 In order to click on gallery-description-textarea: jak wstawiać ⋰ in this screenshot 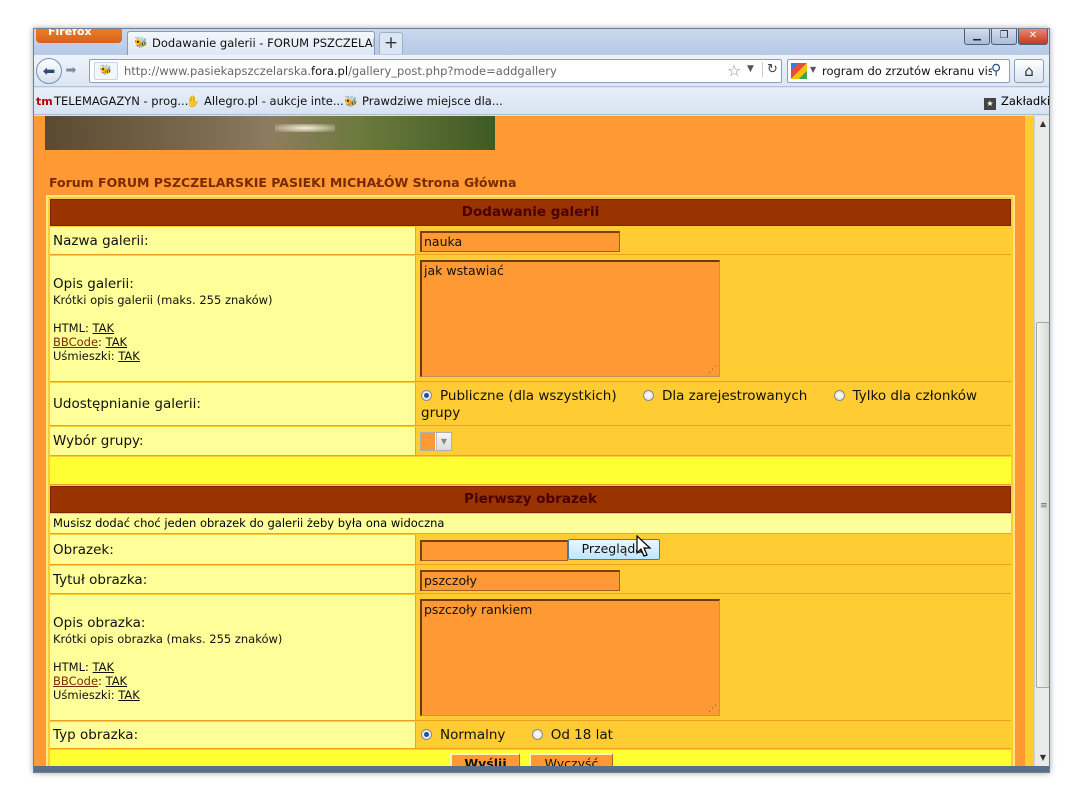, I will do `click(570, 318)`.